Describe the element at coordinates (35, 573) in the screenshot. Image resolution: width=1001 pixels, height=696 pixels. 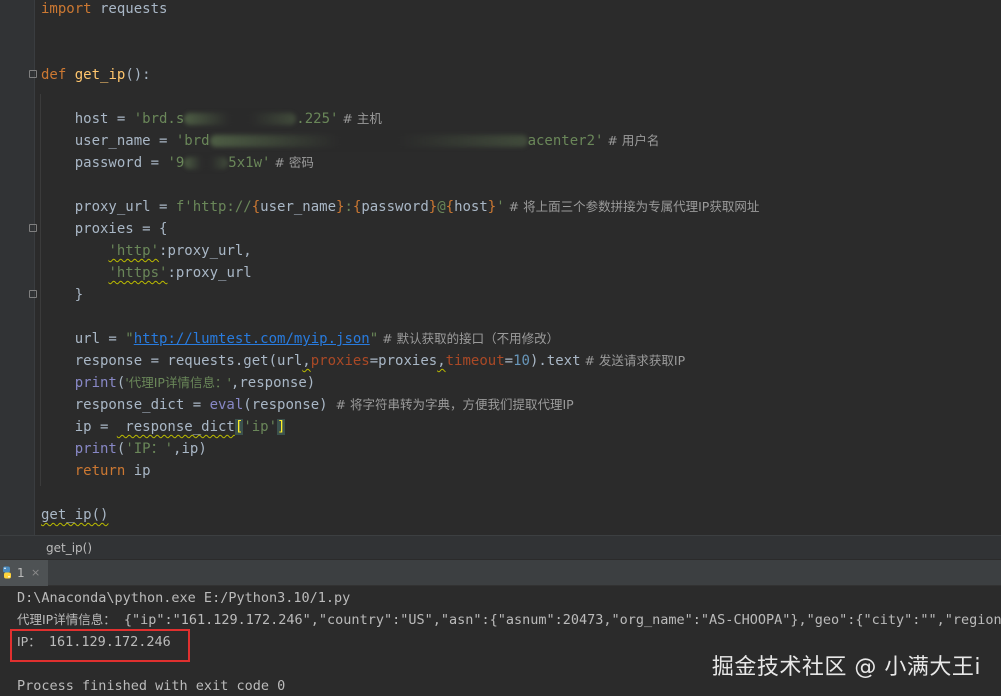
I see `close-icon: ×` at that location.